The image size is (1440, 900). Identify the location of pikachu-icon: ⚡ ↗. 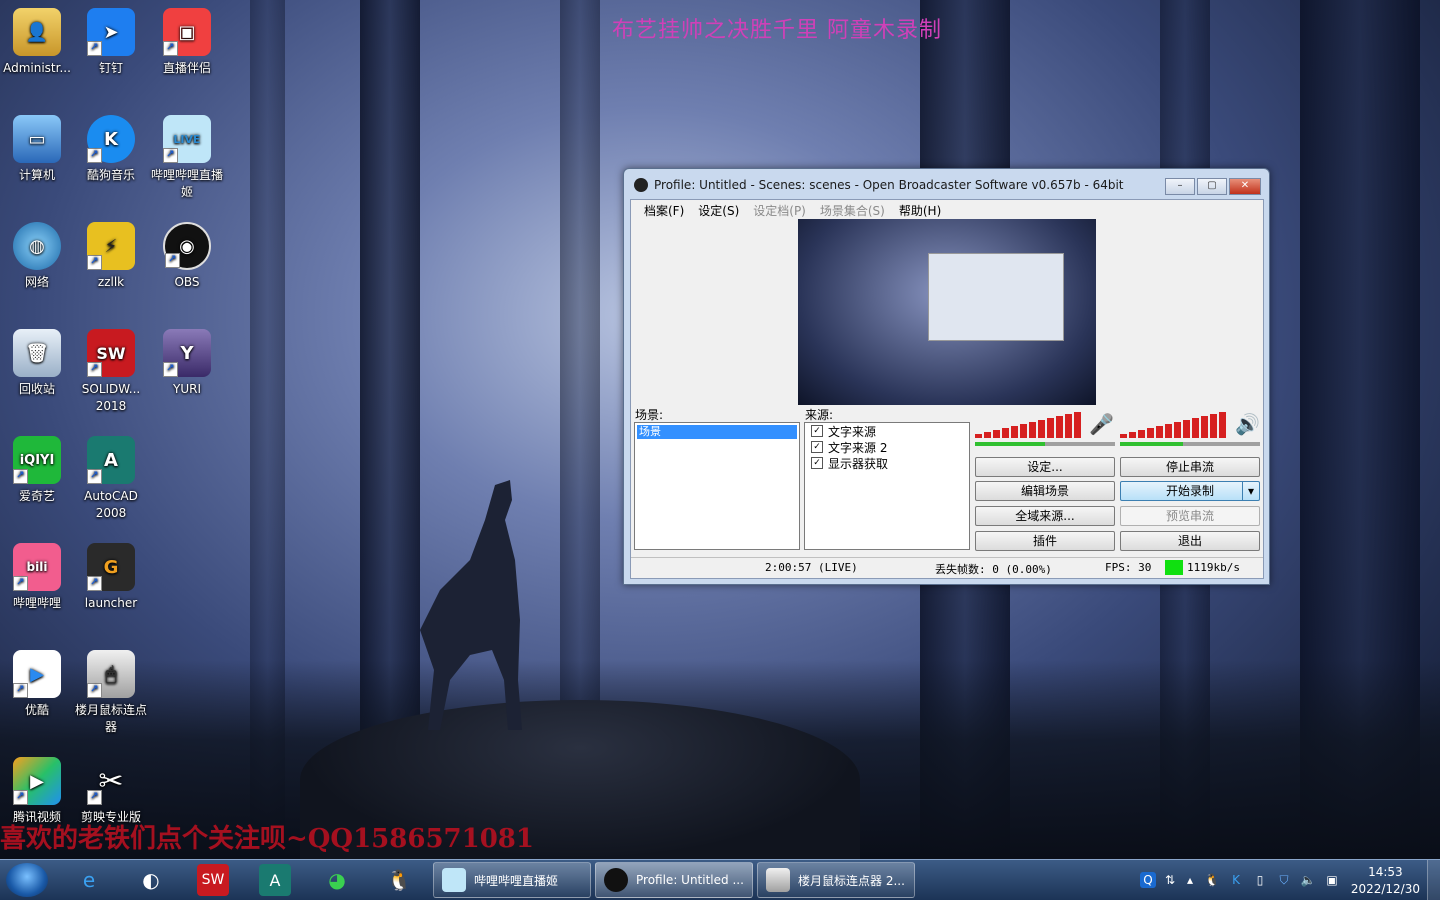
(111, 246).